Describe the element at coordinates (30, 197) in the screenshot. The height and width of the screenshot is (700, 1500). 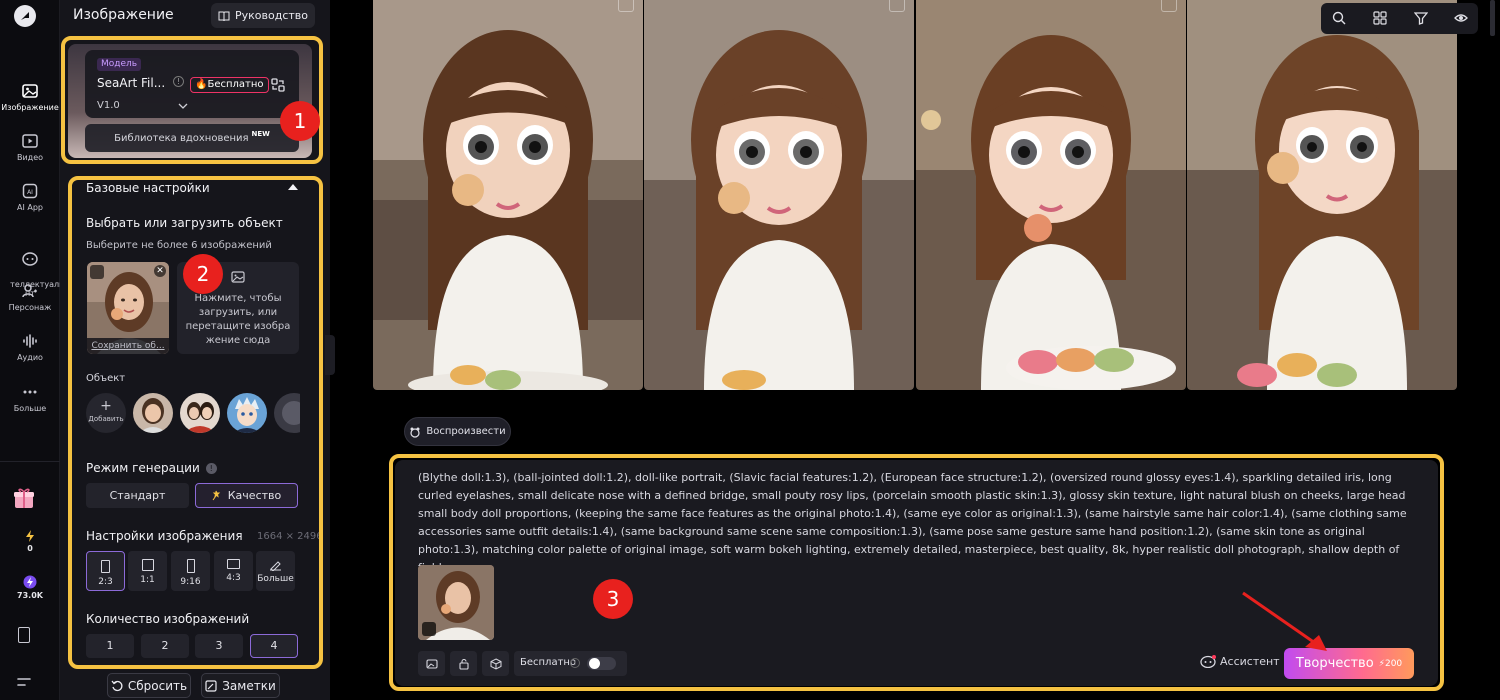
I see `rail-item-ai-app: AI AI App` at that location.